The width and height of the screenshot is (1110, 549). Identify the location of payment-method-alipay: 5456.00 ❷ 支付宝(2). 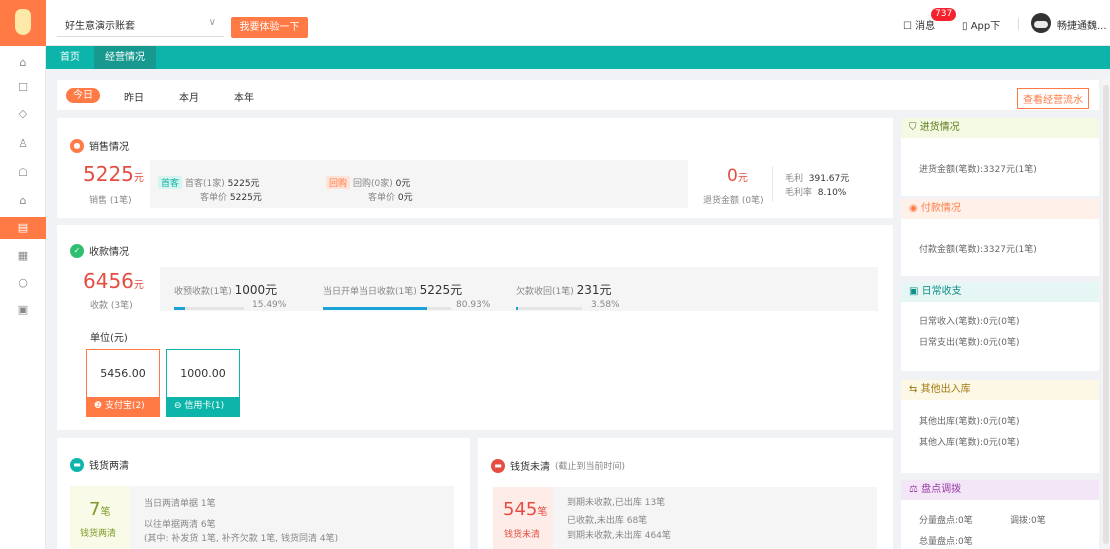
(123, 383).